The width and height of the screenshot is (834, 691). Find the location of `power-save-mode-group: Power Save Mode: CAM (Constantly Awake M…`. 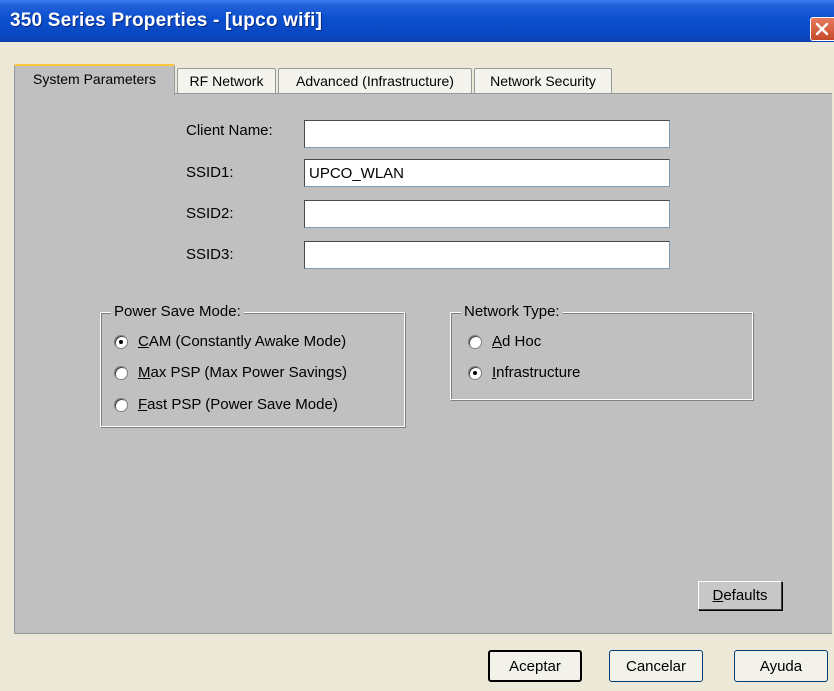

power-save-mode-group: Power Save Mode: CAM (Constantly Awake M… is located at coordinates (252, 365).